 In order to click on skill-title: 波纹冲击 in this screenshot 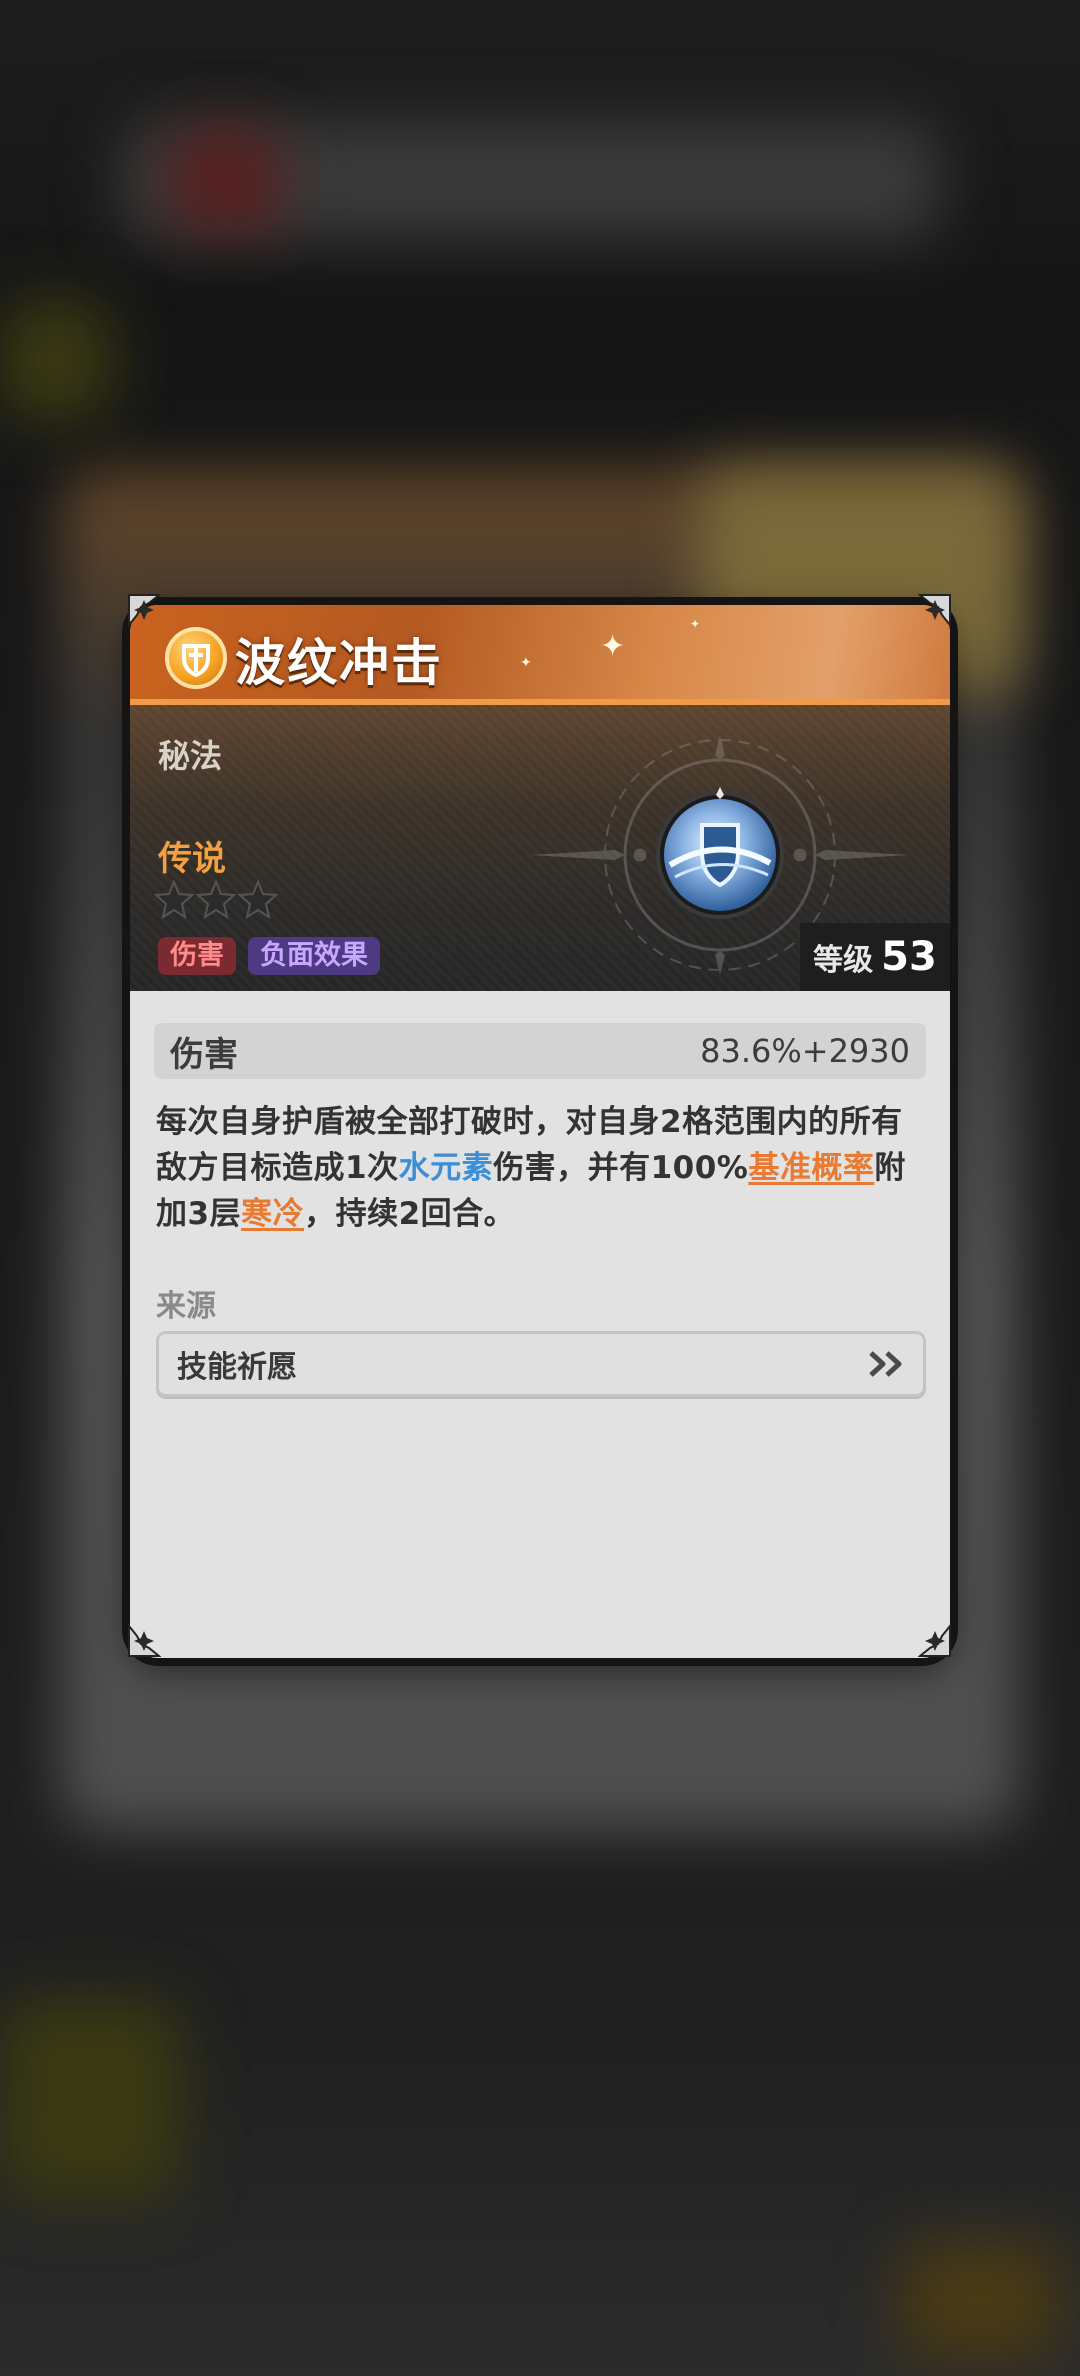, I will do `click(339, 663)`.